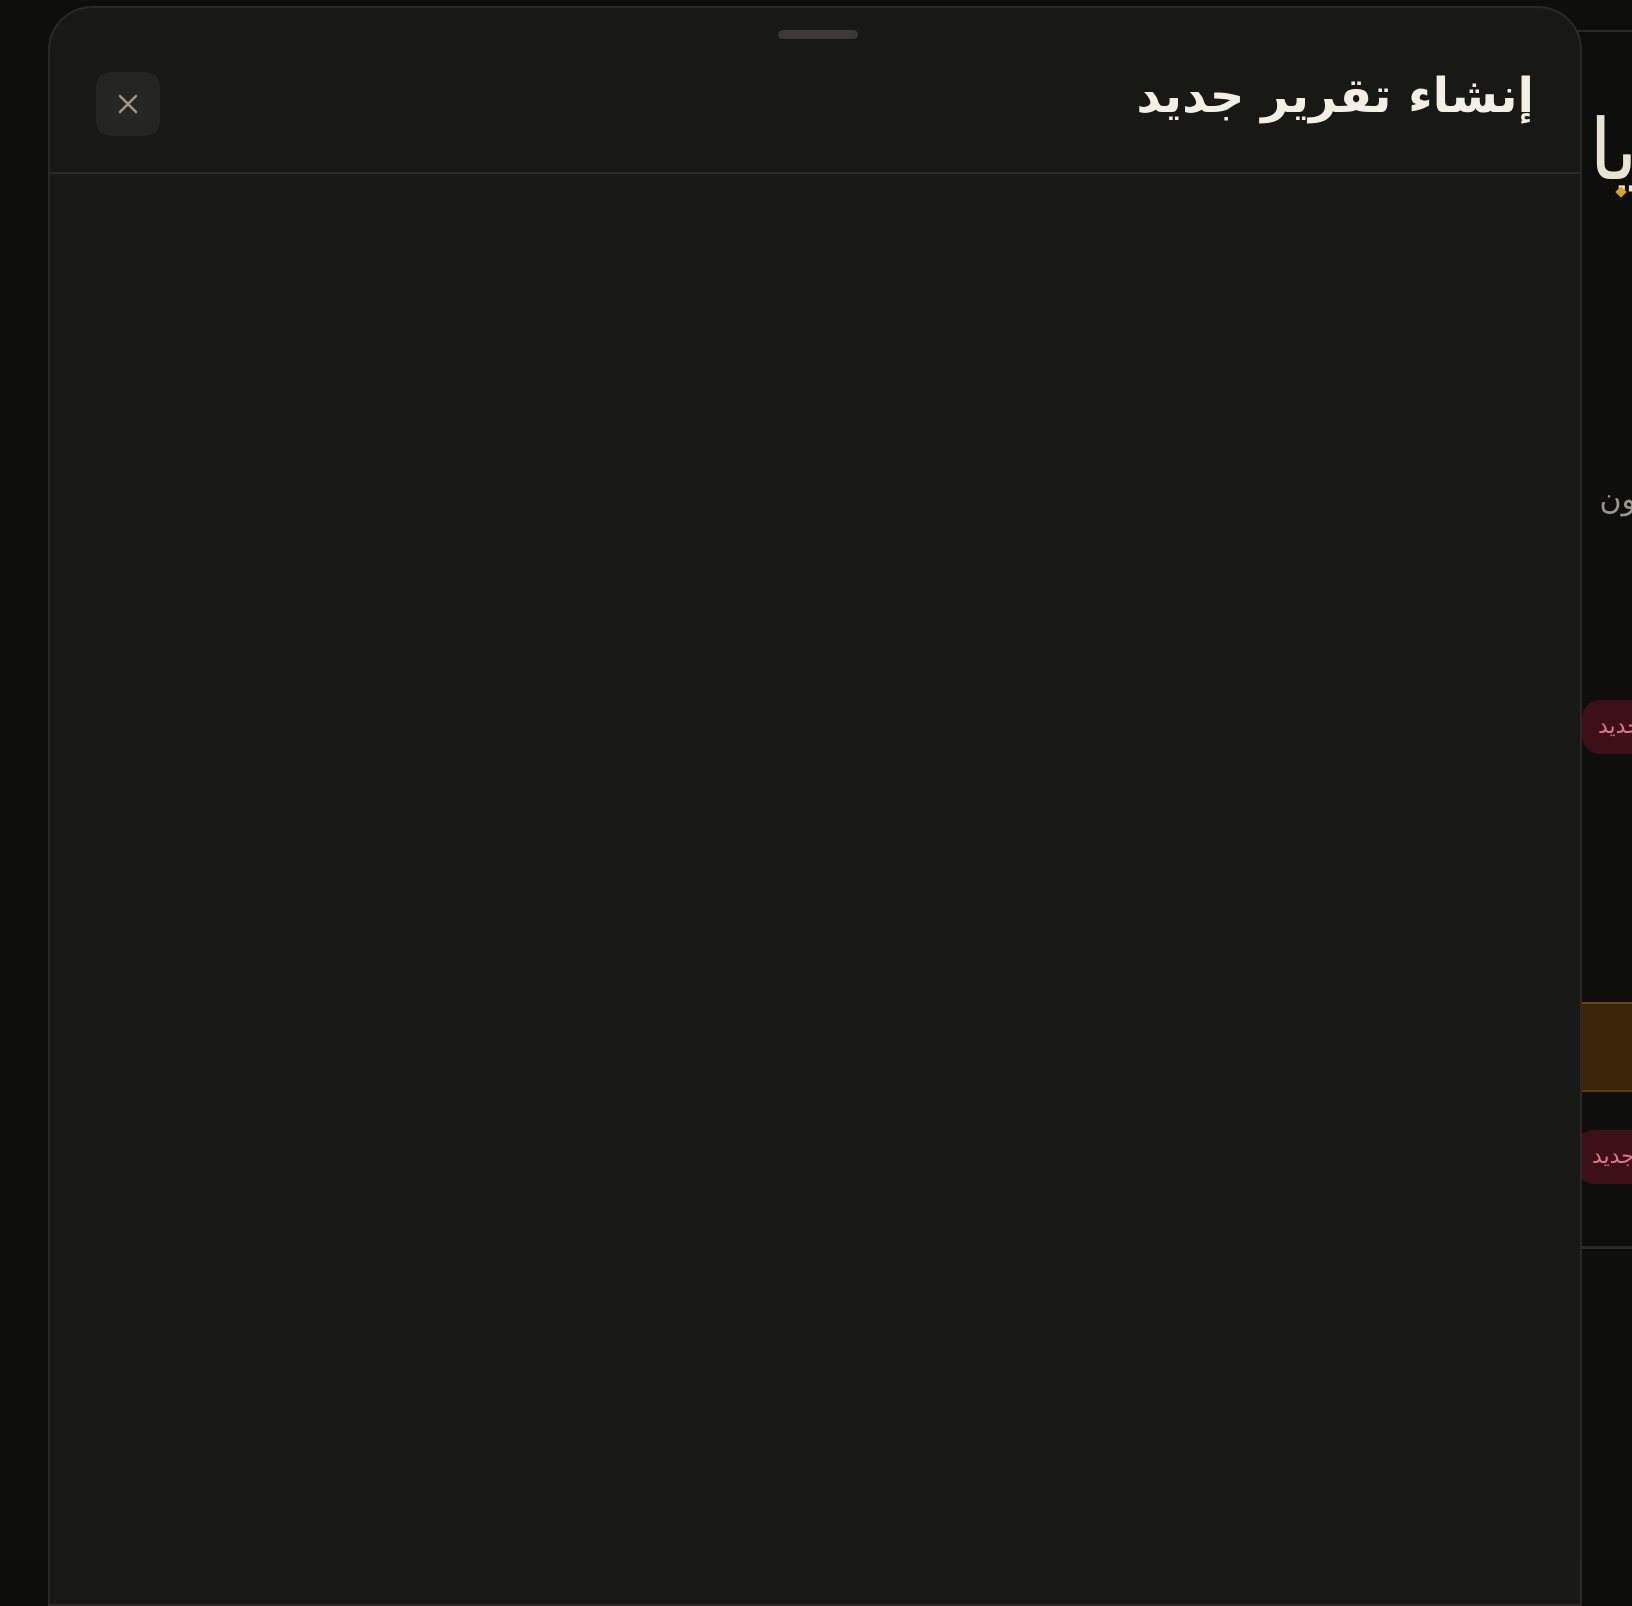 The image size is (1632, 1606). What do you see at coordinates (815, 91) in the screenshot?
I see `sheet-header: إنشاء تقرير جديد` at bounding box center [815, 91].